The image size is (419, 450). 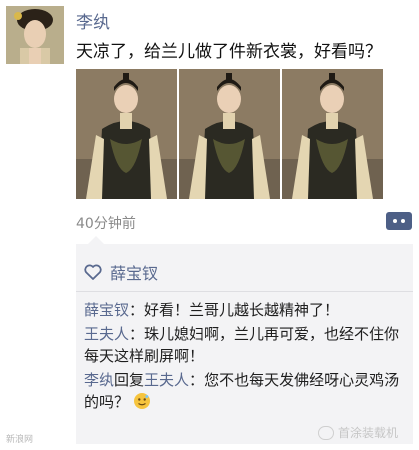 I want to click on reply-target: 王夫人, so click(x=166, y=380).